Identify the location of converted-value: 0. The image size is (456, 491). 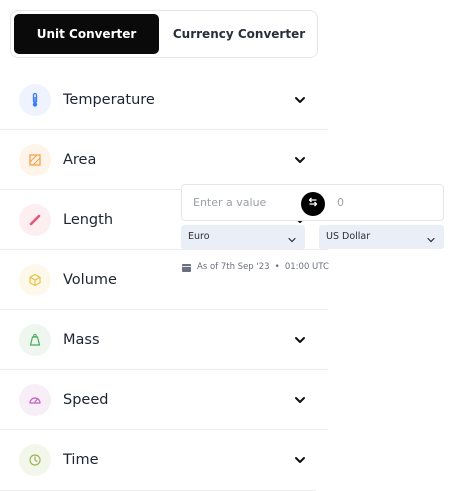
(340, 202).